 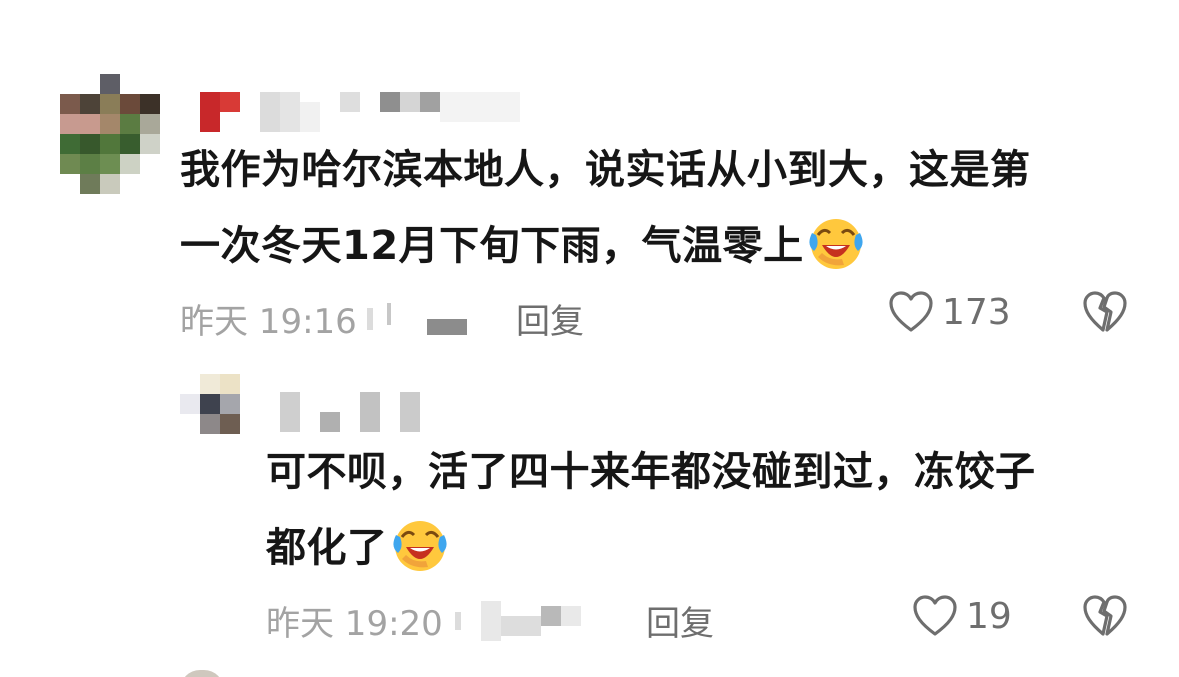 What do you see at coordinates (492, 246) in the screenshot?
I see `comment-text-line: 一次冬天12月下旬下雨，气温零上` at bounding box center [492, 246].